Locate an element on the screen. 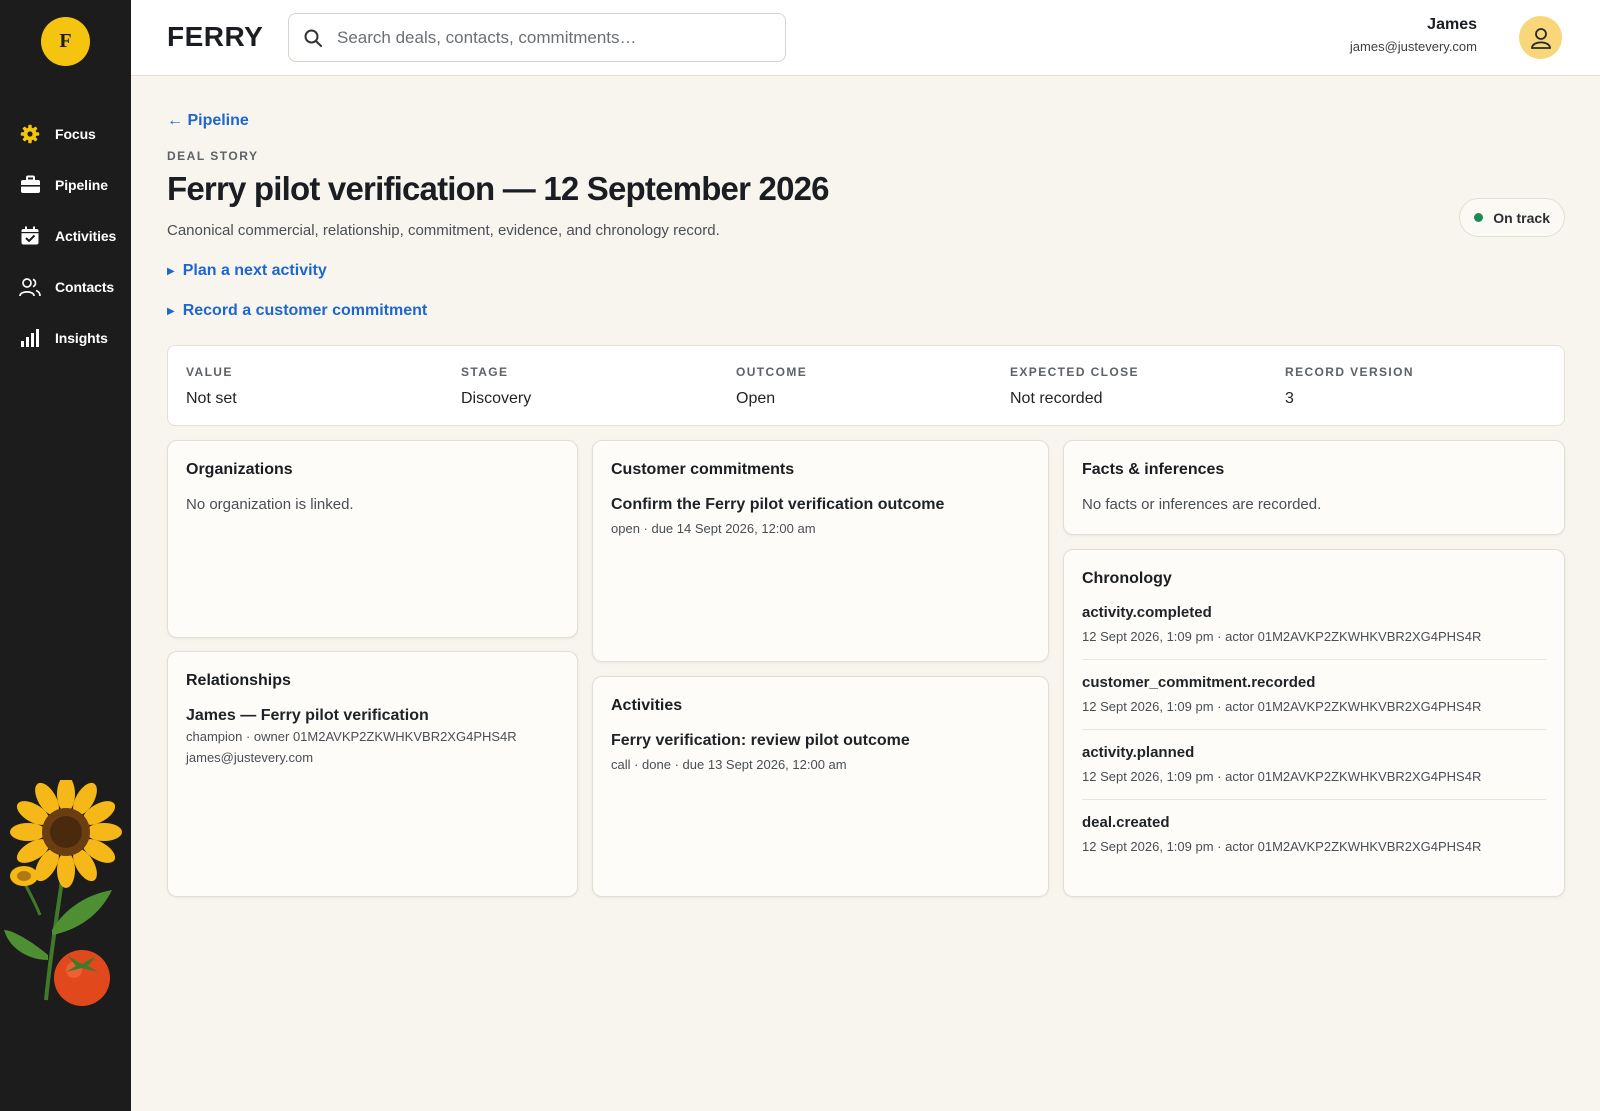  record-commitment-label: Record a customer commitment is located at coordinates (305, 310).